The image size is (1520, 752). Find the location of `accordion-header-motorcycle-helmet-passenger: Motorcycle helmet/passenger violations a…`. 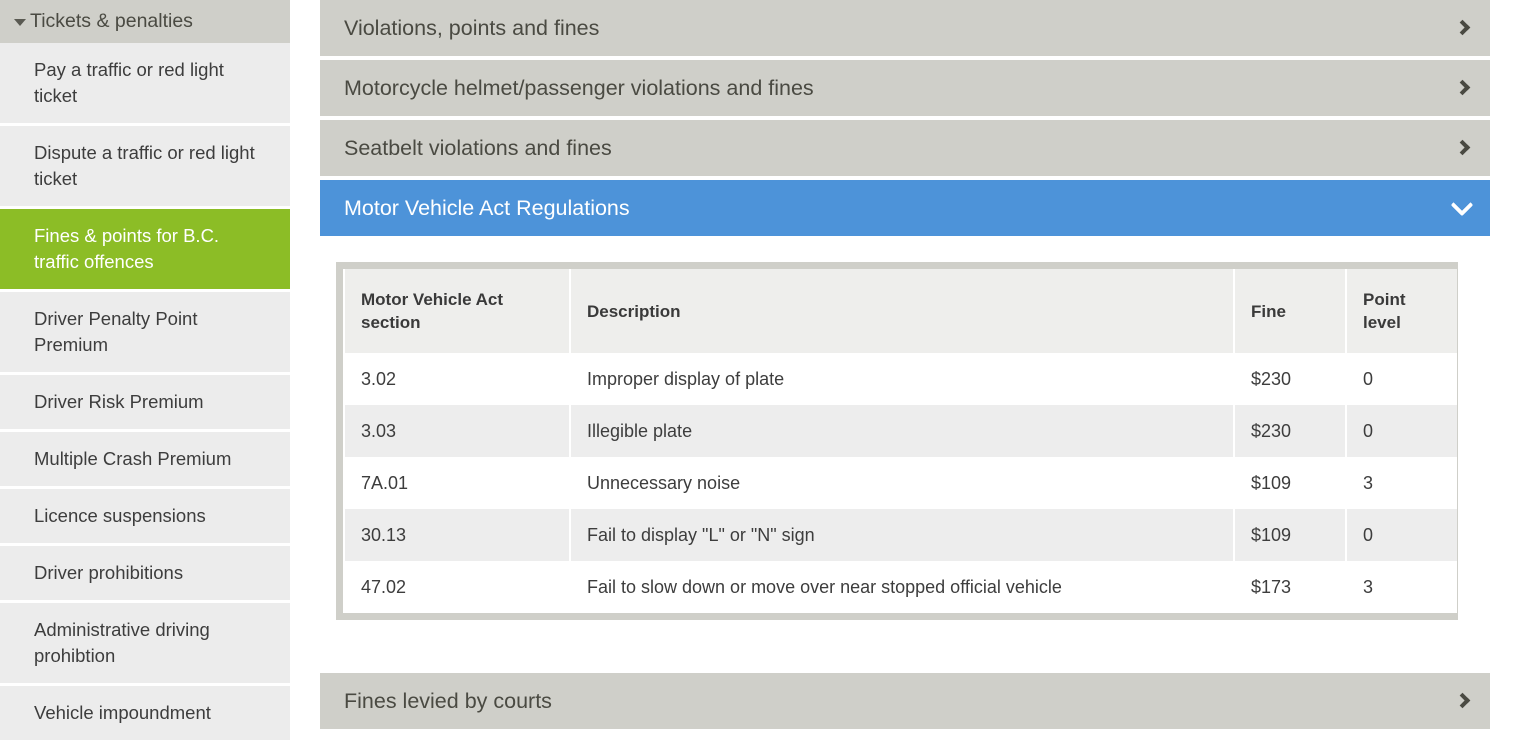

accordion-header-motorcycle-helmet-passenger: Motorcycle helmet/passenger violations a… is located at coordinates (905, 88).